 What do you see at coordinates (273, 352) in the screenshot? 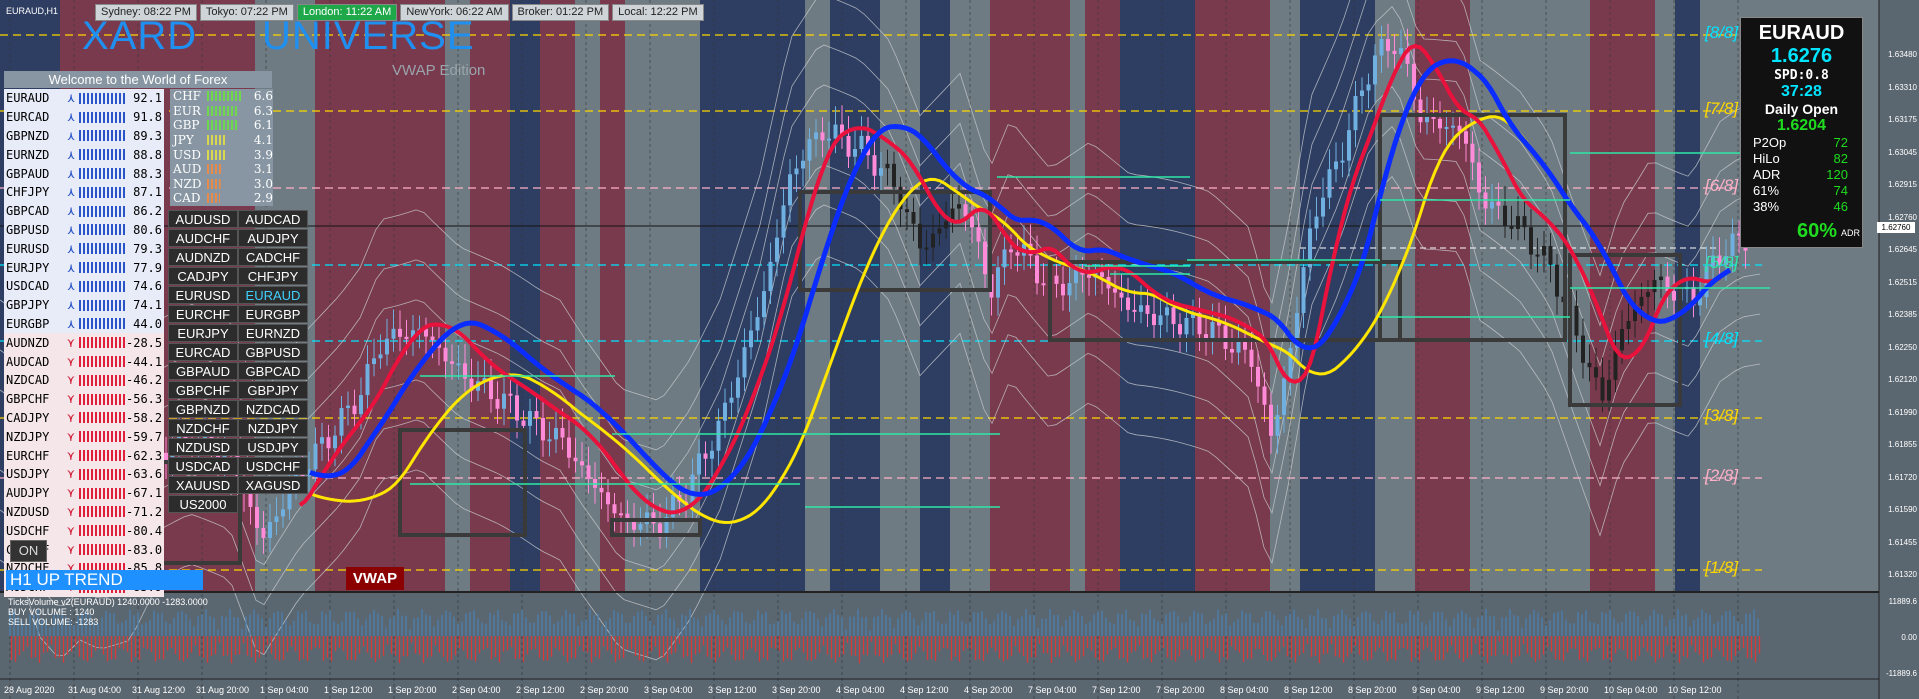
I see `pair-button-gbpusd: GBPUSD` at bounding box center [273, 352].